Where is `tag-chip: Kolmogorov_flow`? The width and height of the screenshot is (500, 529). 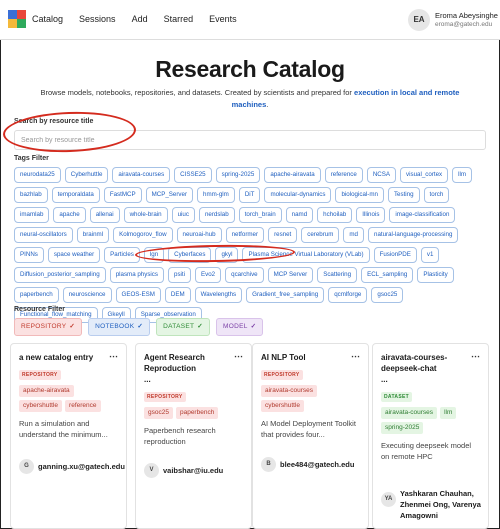 tag-chip: Kolmogorov_flow is located at coordinates (143, 235).